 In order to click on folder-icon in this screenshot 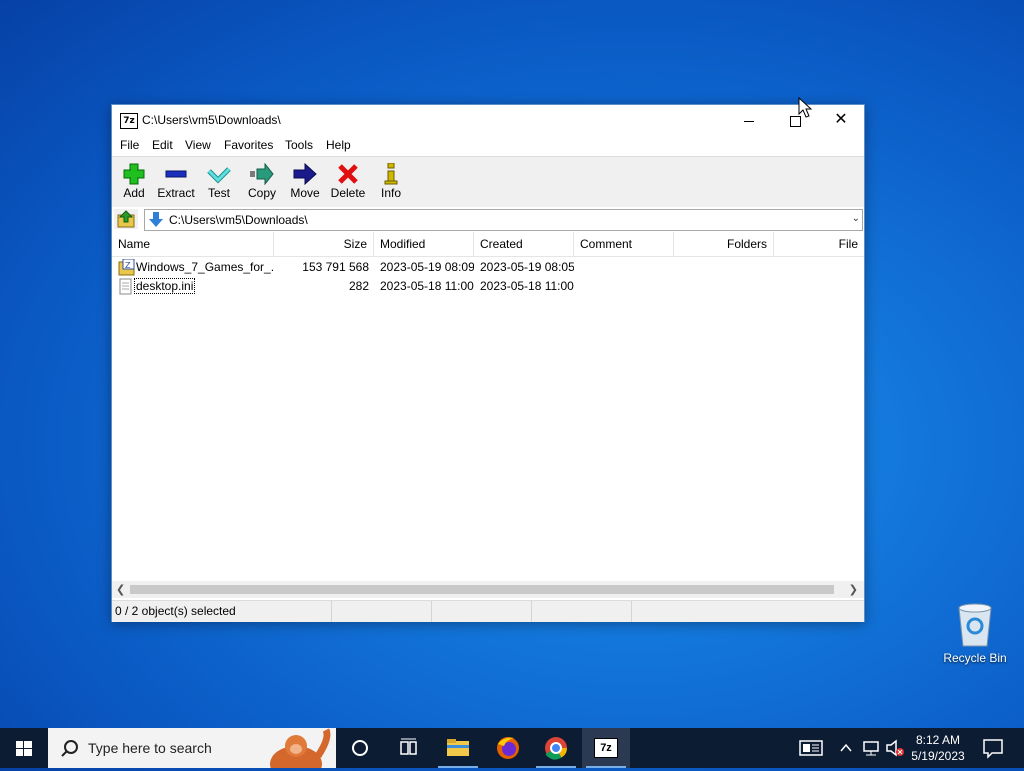, I will do `click(458, 747)`.